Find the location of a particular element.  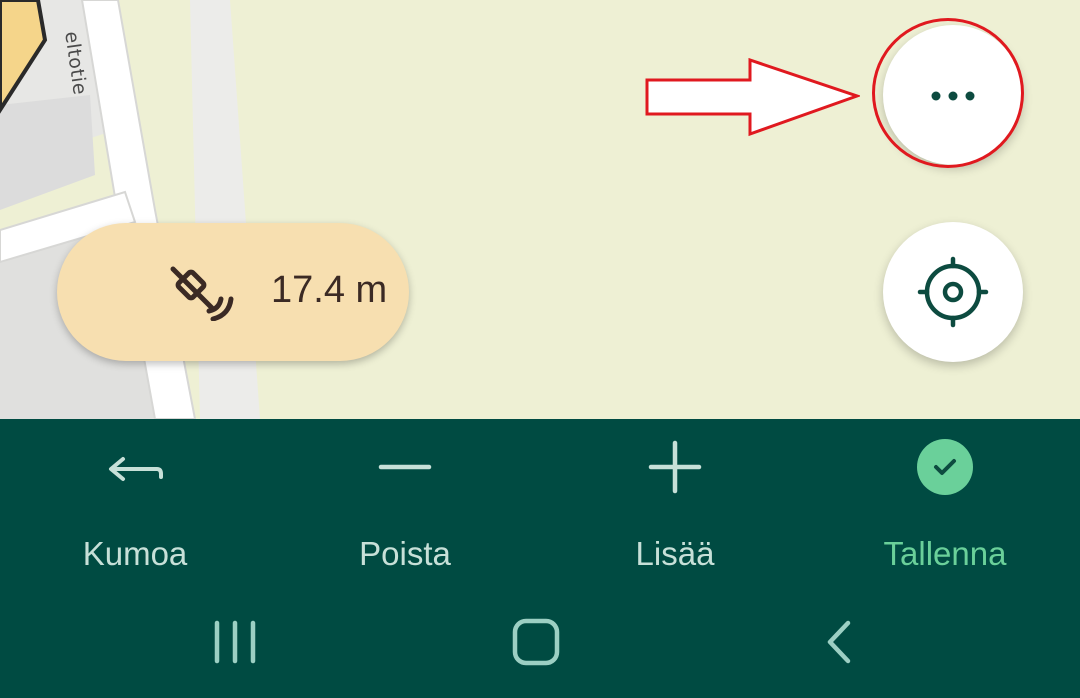

gps-accuracy-value: 17.4 m is located at coordinates (329, 290).